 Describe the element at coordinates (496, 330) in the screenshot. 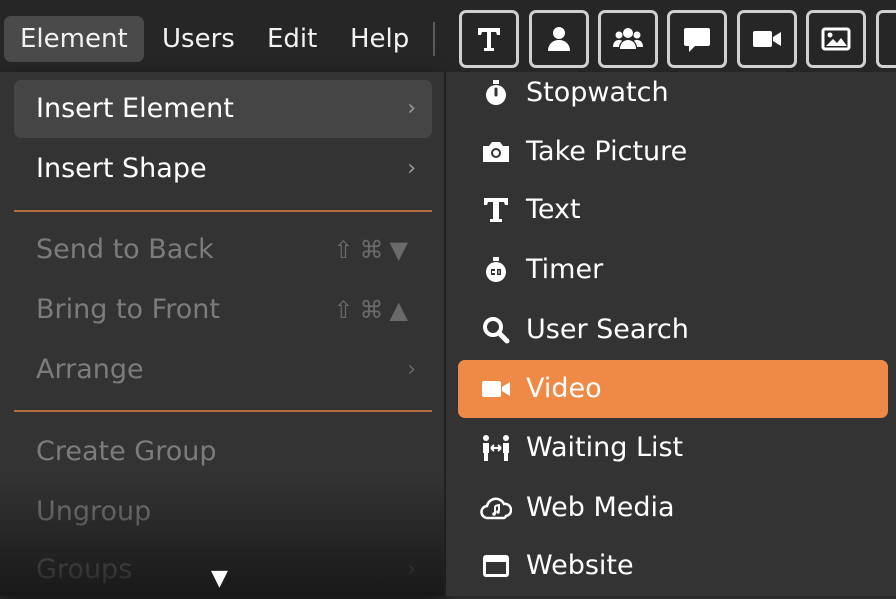

I see `search-icon` at that location.